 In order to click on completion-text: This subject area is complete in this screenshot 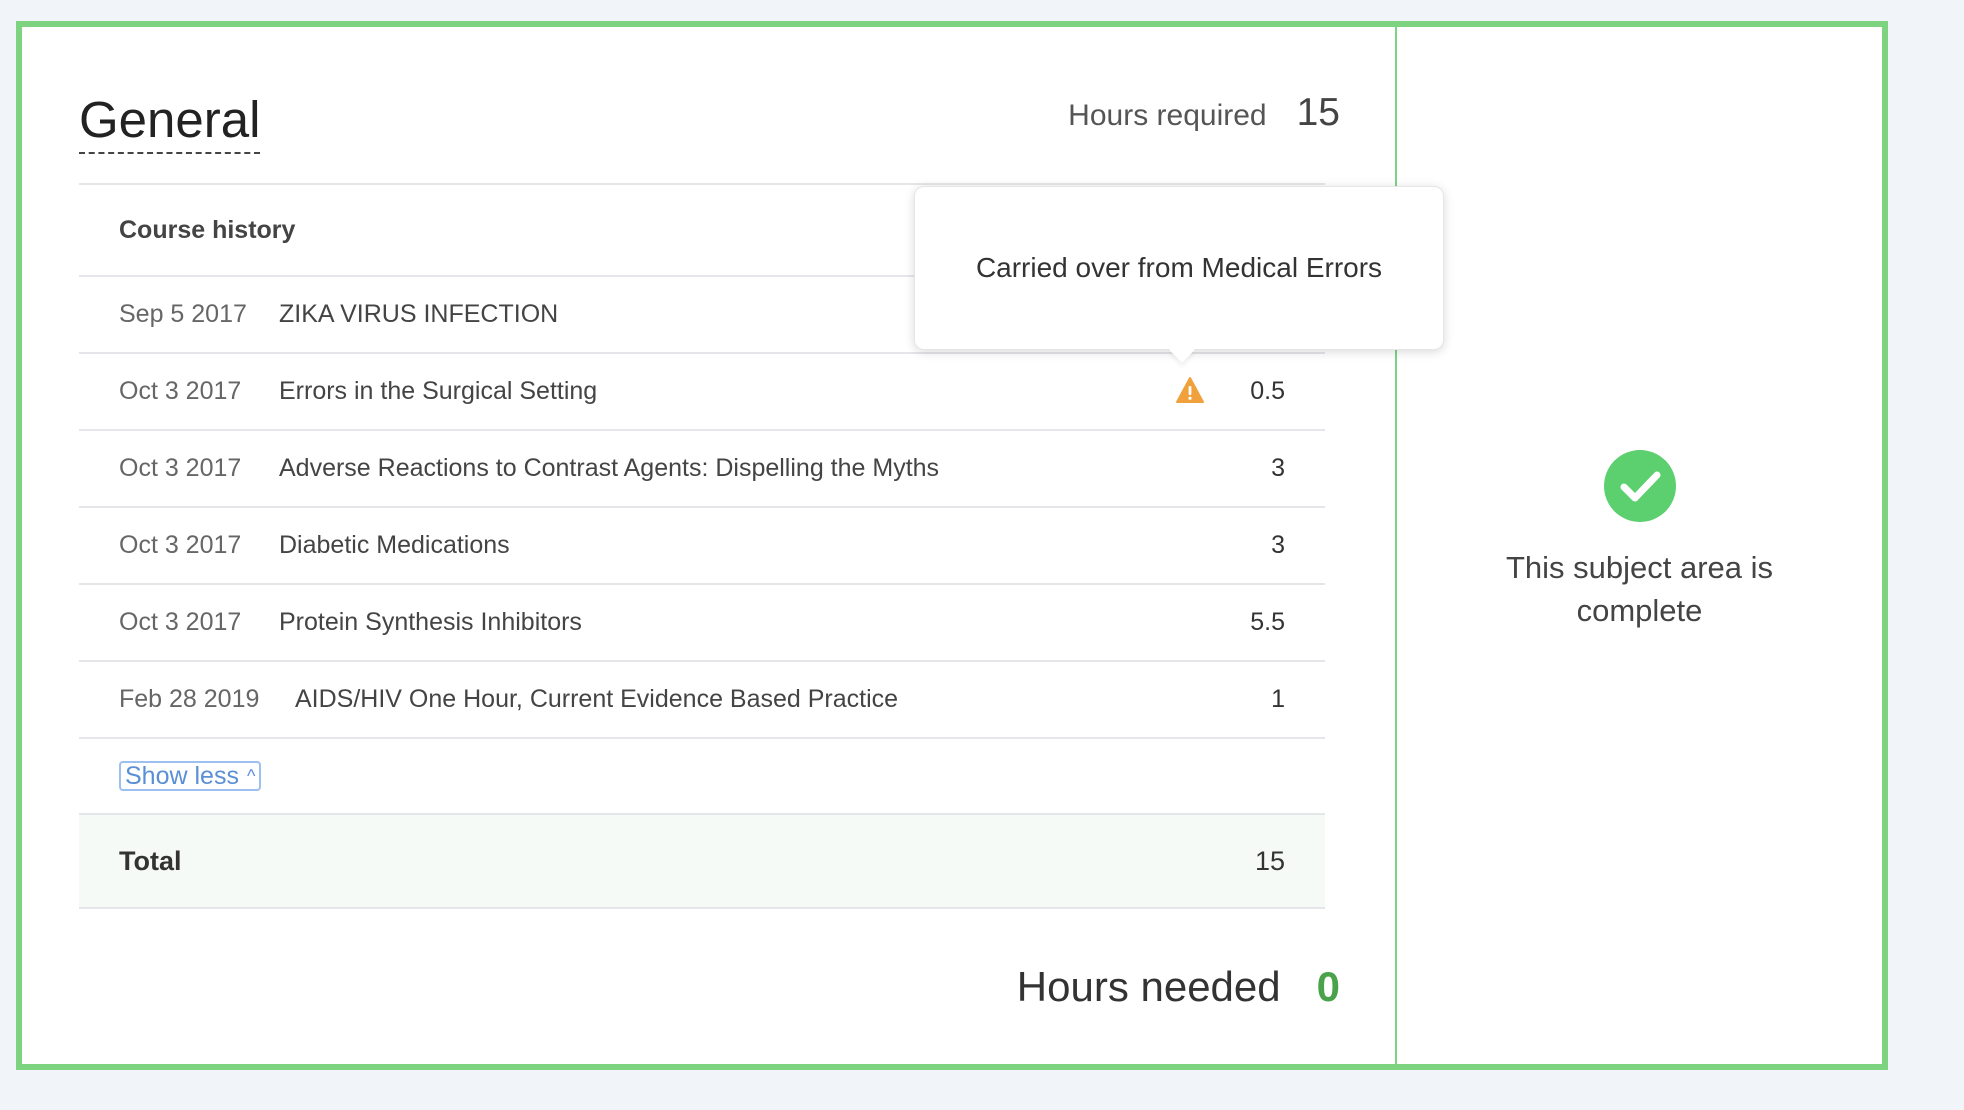, I will do `click(1639, 589)`.